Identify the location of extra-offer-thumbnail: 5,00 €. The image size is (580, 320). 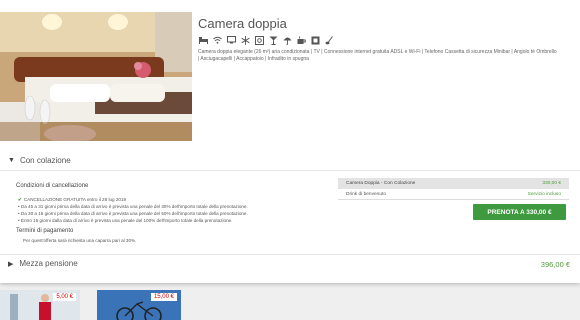
(40, 305).